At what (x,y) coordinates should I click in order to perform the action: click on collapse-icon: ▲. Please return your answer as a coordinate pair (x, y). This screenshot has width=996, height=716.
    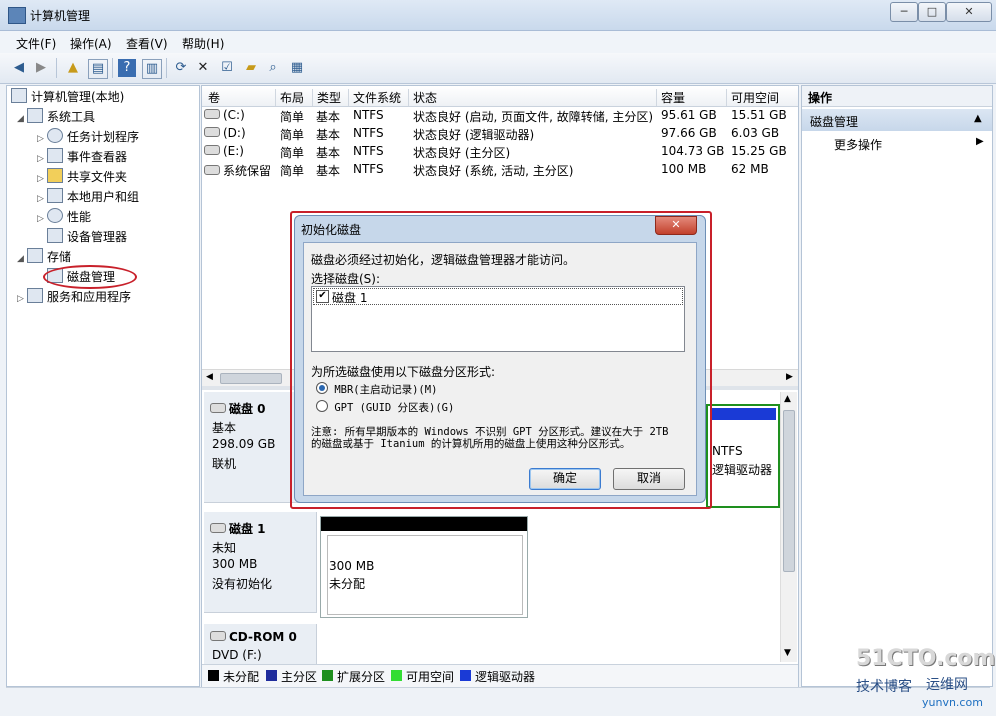
    Looking at the image, I should click on (978, 118).